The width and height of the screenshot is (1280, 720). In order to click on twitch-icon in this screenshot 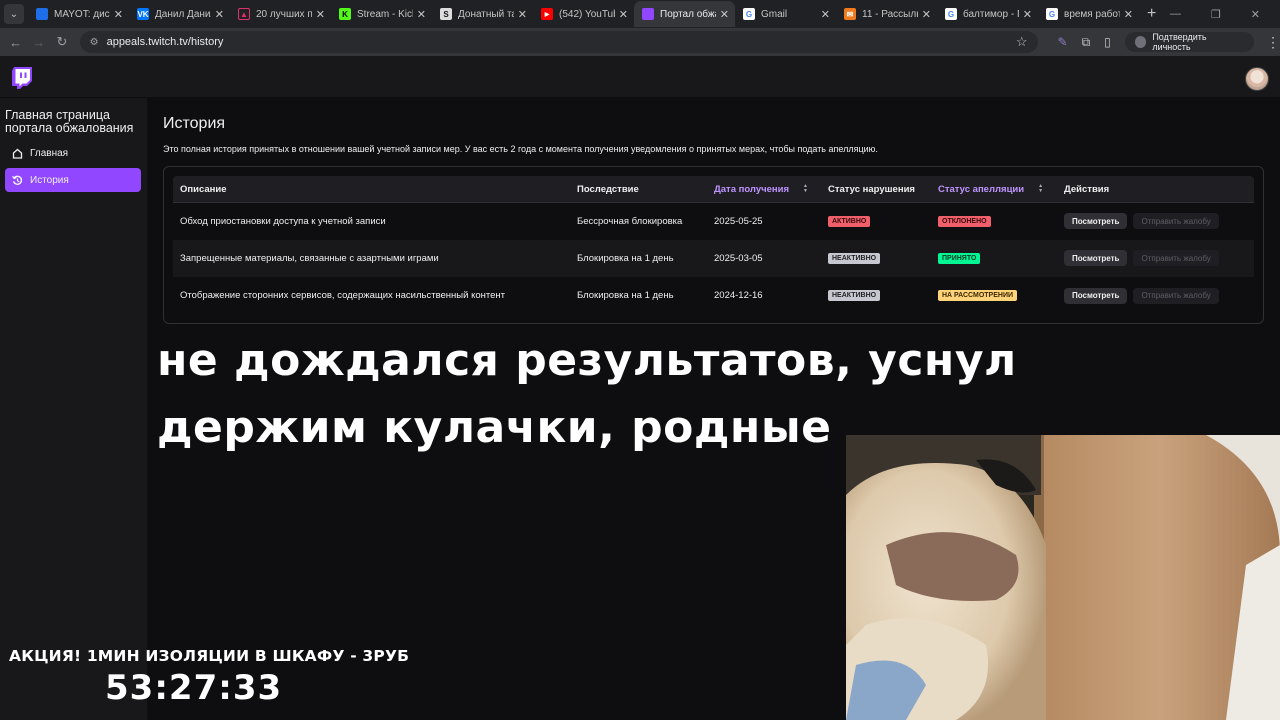, I will do `click(648, 14)`.